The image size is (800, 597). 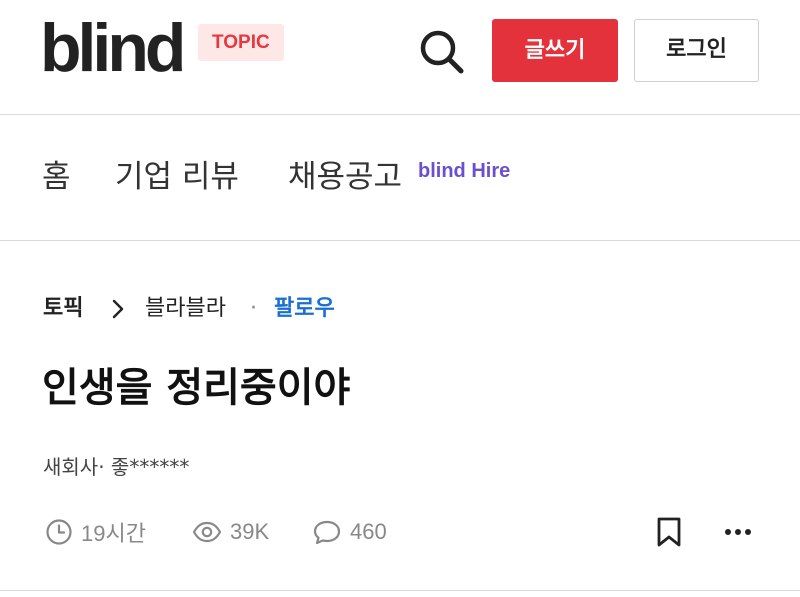 What do you see at coordinates (327, 532) in the screenshot?
I see `comment-icon` at bounding box center [327, 532].